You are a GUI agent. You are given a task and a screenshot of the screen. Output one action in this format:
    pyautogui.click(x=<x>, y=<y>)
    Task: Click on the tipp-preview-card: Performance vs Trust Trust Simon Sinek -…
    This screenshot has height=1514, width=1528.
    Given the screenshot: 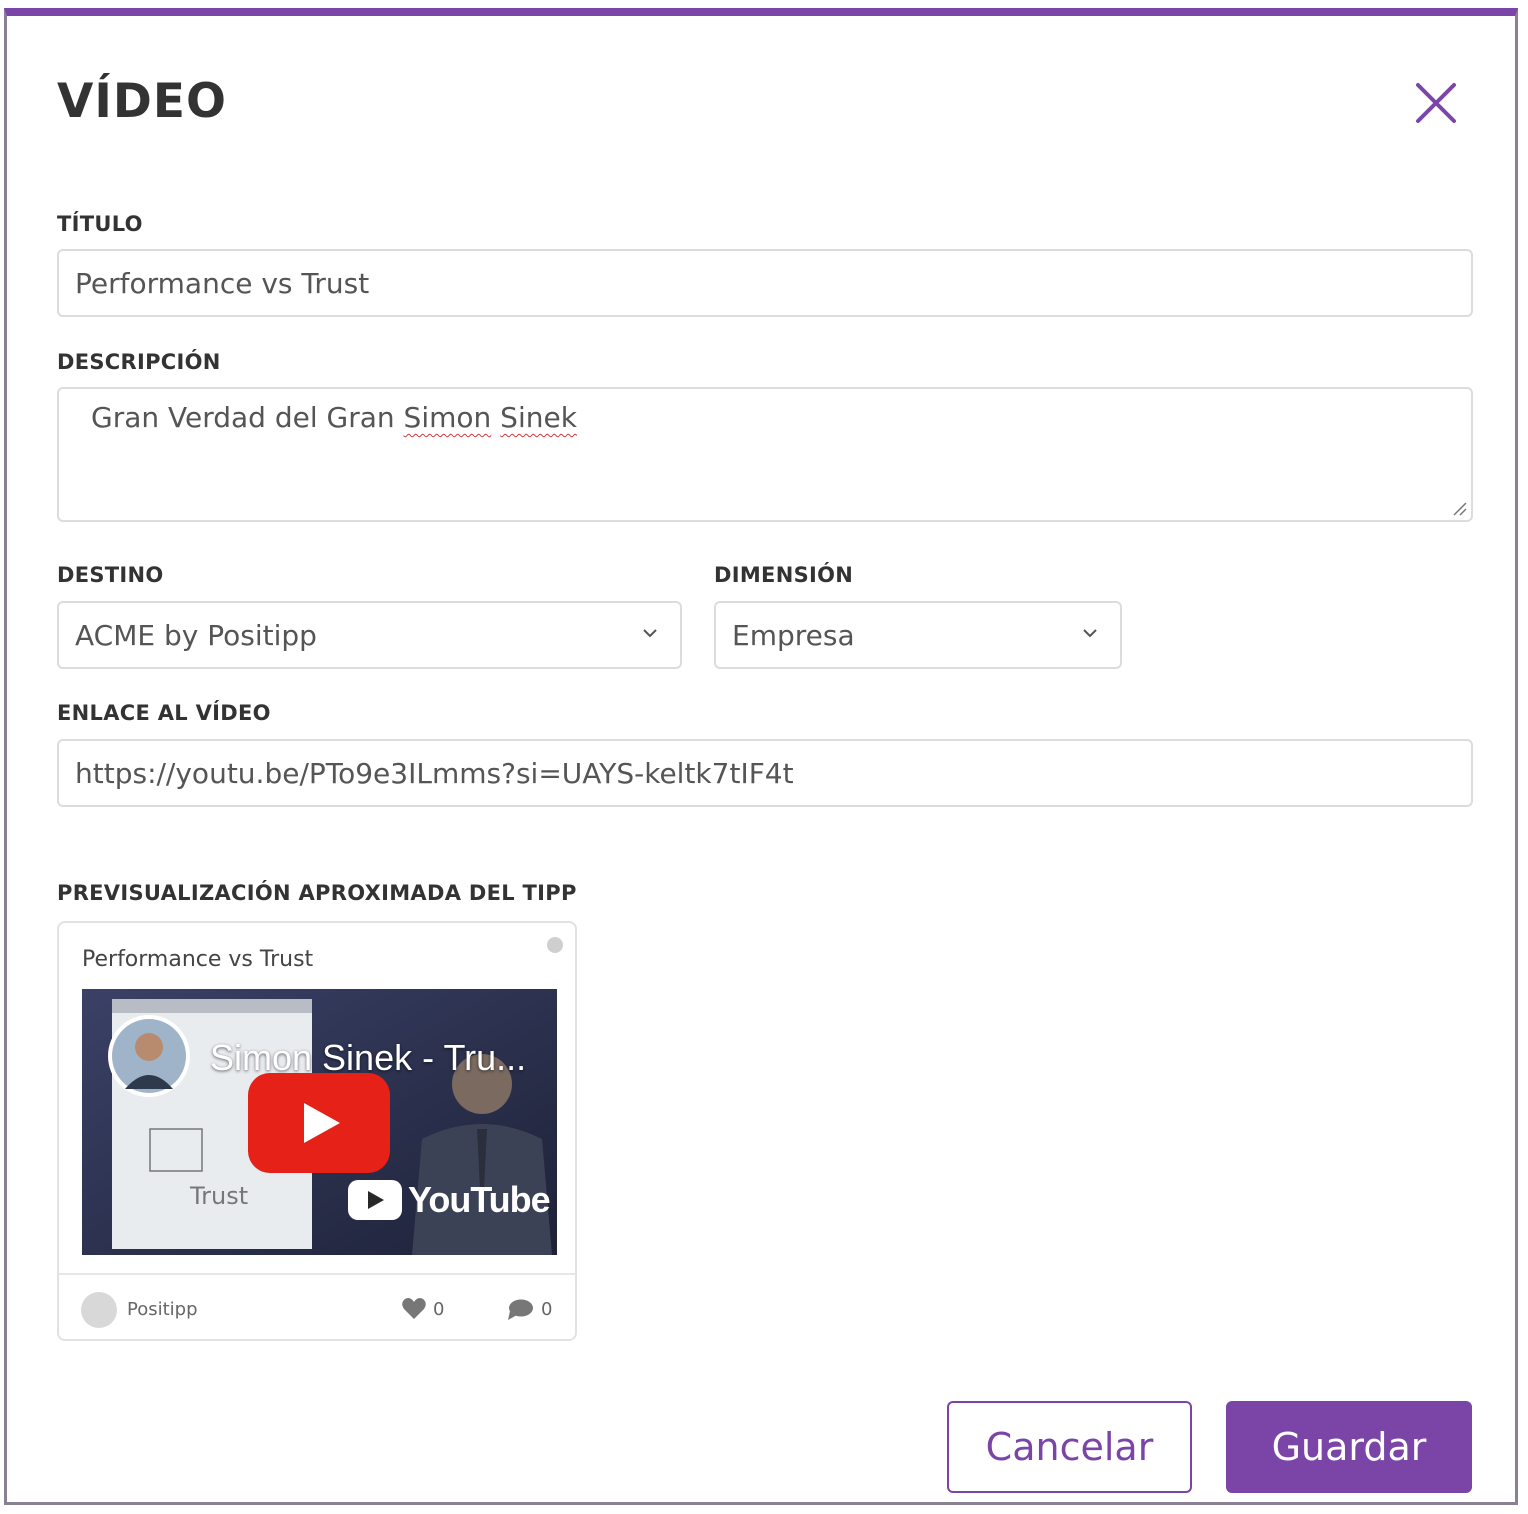 What is the action you would take?
    pyautogui.click(x=317, y=1131)
    